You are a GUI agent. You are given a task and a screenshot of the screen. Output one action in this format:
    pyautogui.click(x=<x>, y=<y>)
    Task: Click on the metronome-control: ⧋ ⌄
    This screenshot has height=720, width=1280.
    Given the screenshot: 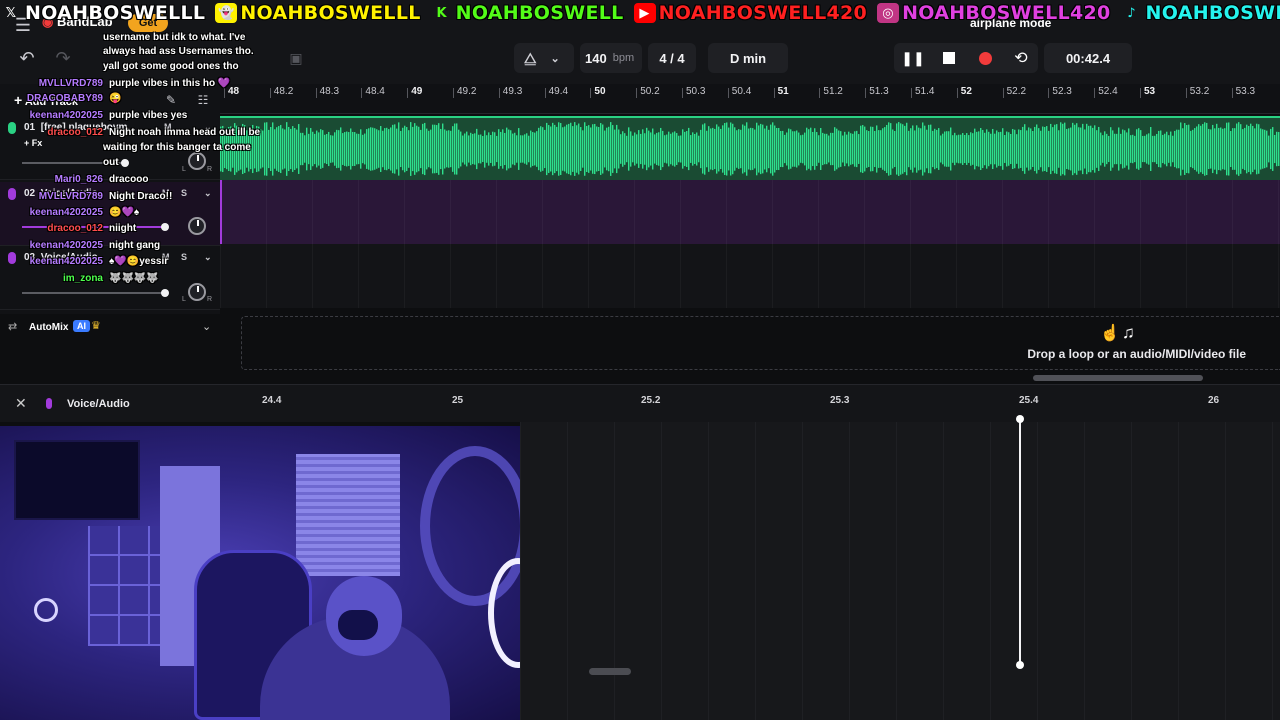 What is the action you would take?
    pyautogui.click(x=544, y=58)
    